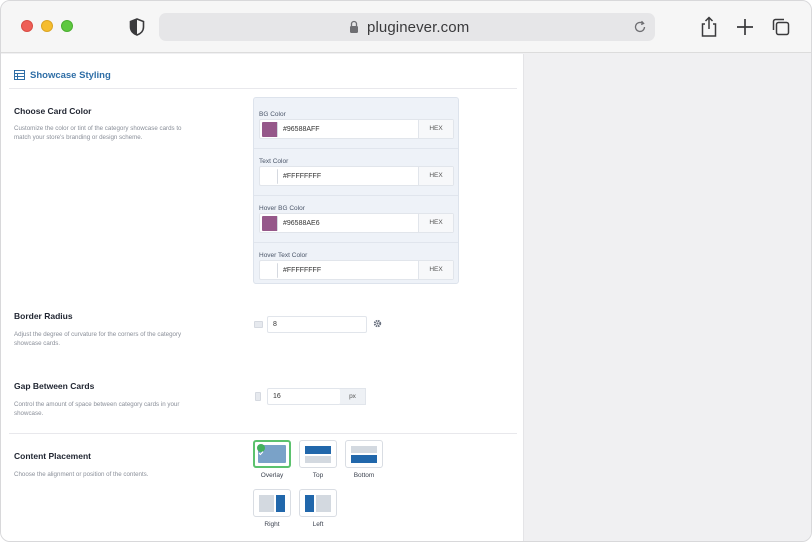 The image size is (812, 542). I want to click on hover-bg-color-format: HEX, so click(435, 223).